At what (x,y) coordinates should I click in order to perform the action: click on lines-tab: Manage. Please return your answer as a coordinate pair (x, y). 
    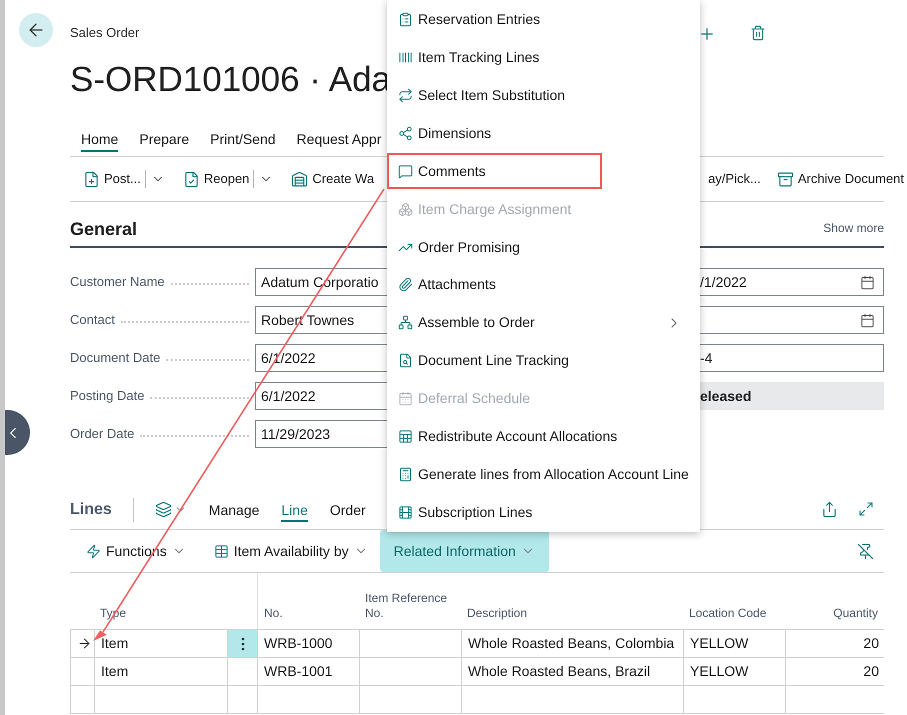
    Looking at the image, I should click on (234, 511).